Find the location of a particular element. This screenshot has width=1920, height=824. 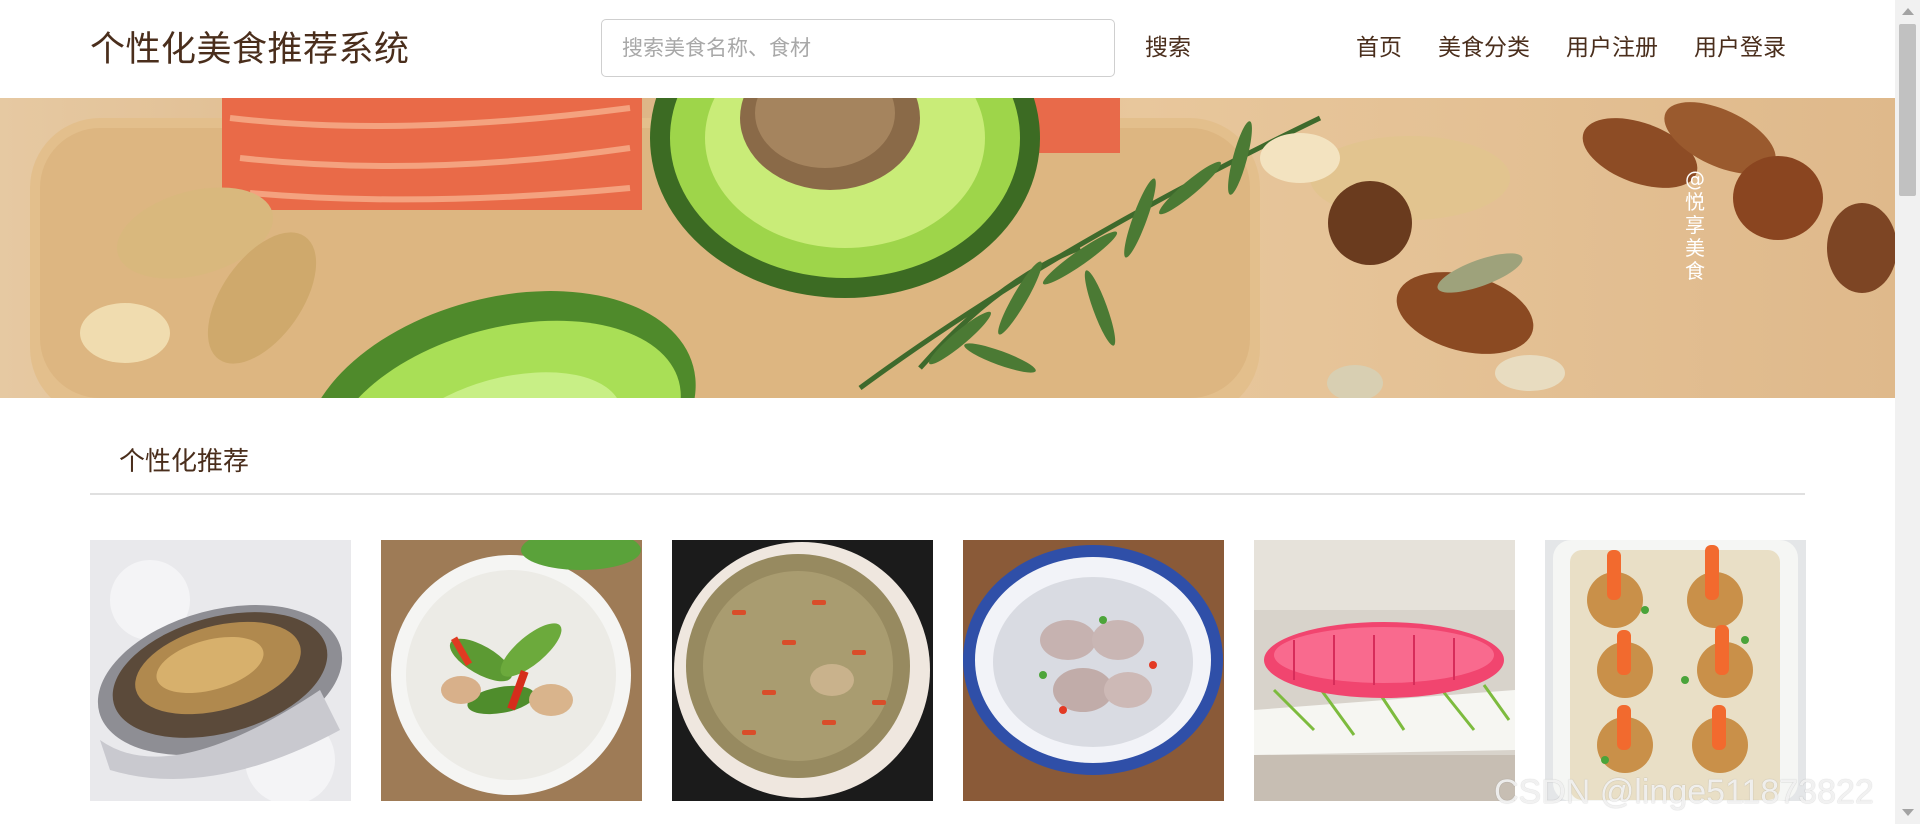

nav-register: 用户注册 is located at coordinates (1612, 48).